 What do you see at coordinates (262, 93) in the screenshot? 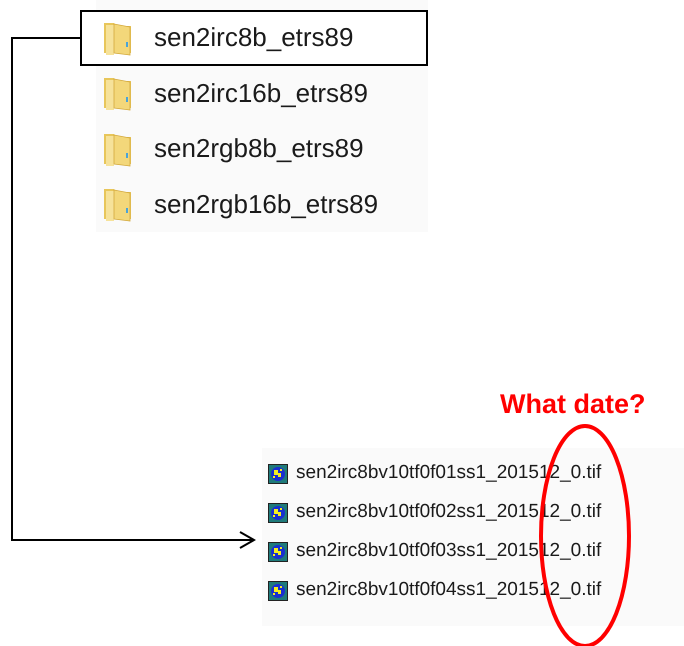
I see `folder-item: sen2irc16b_etrs89` at bounding box center [262, 93].